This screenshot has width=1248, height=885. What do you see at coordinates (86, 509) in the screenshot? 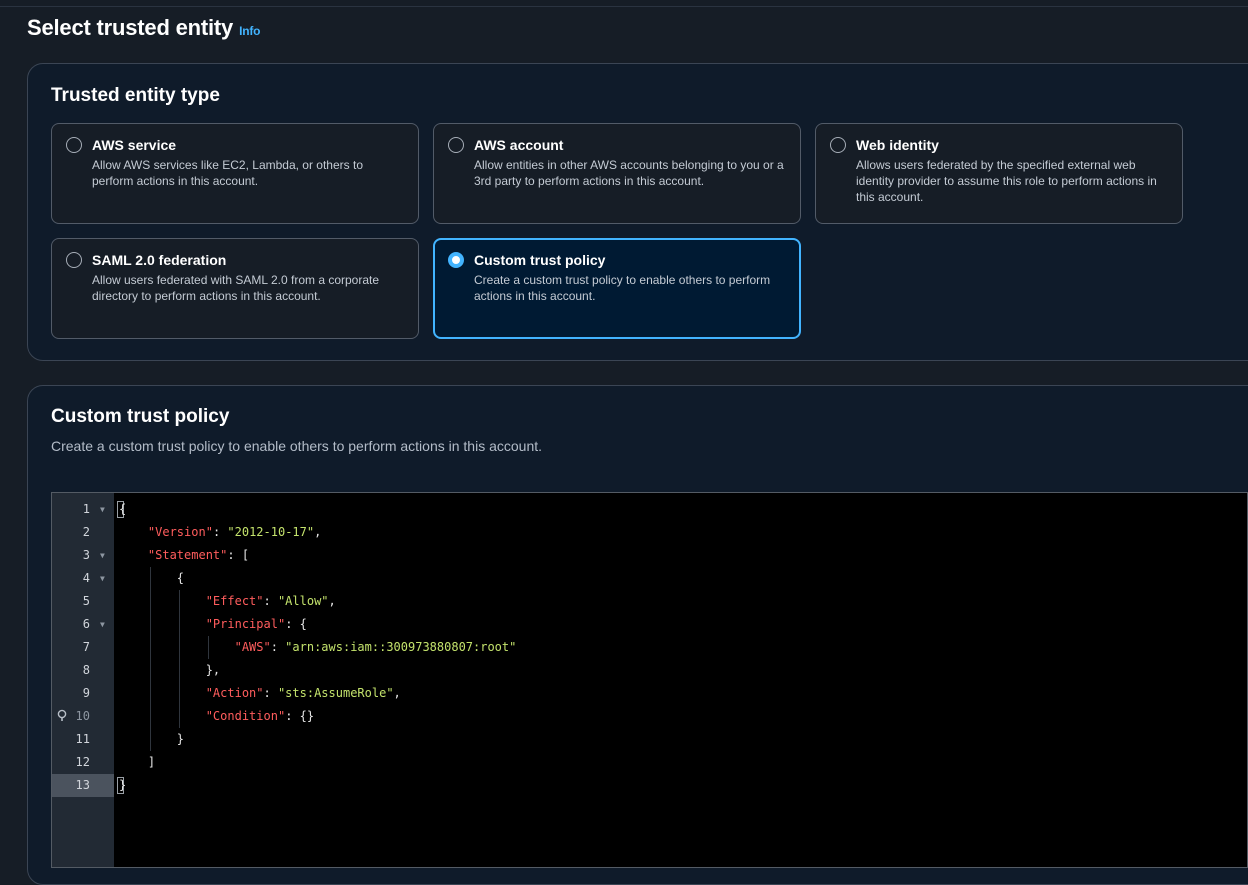
I see `line-number: 1` at bounding box center [86, 509].